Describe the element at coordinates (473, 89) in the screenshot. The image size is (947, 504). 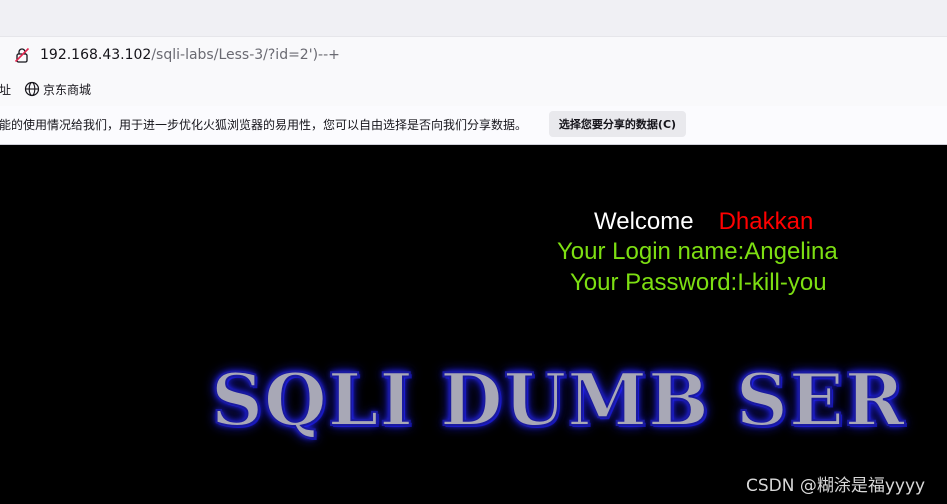
I see `bookmarks-toolbar: 址 京东商城` at that location.